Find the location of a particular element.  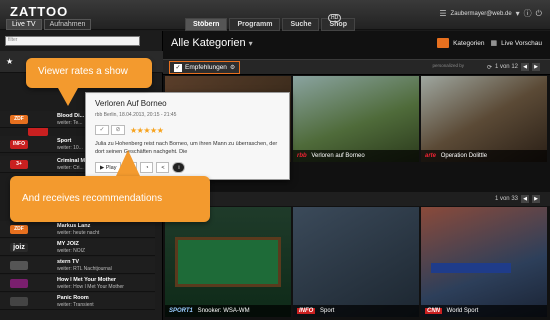

channel-item: Panic Room weiter: Transient is located at coordinates (77, 301).